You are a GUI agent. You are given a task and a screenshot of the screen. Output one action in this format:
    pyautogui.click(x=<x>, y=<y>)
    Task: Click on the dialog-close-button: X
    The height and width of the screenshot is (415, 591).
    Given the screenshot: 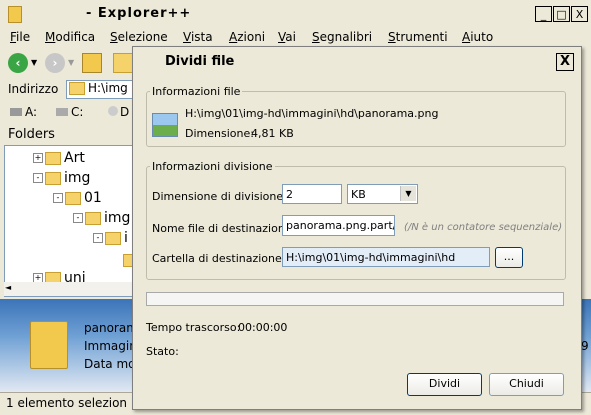 What is the action you would take?
    pyautogui.click(x=565, y=62)
    